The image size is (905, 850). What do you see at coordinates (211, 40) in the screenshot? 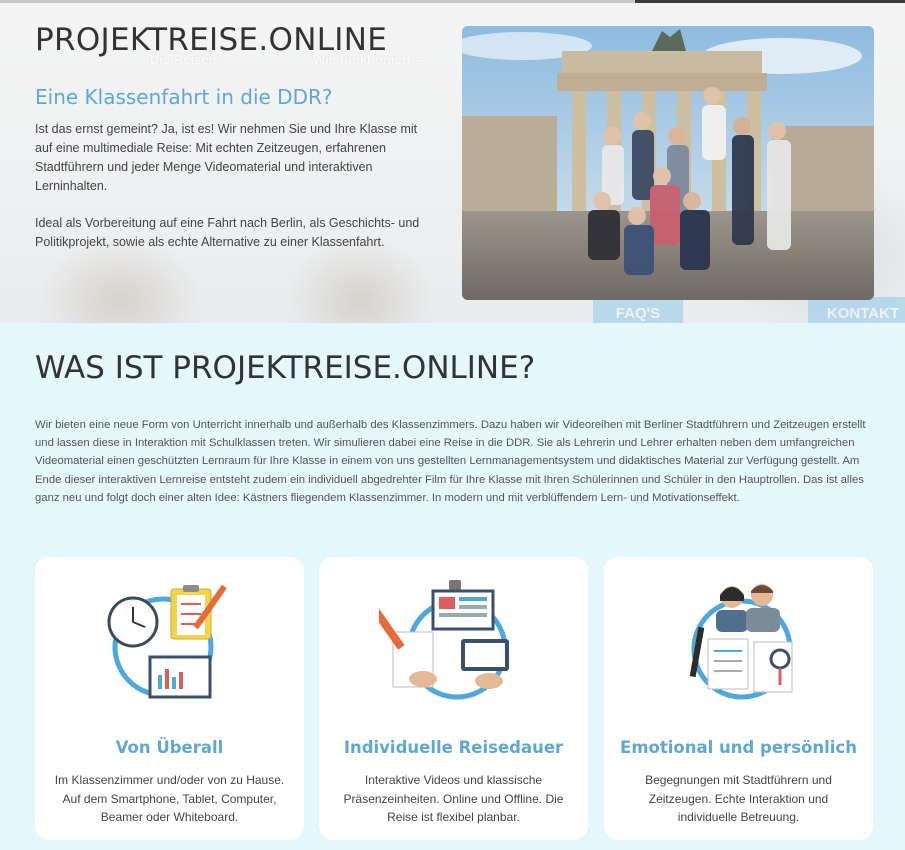
I see `brand-title: PROJEKTREISE.ONLINE` at bounding box center [211, 40].